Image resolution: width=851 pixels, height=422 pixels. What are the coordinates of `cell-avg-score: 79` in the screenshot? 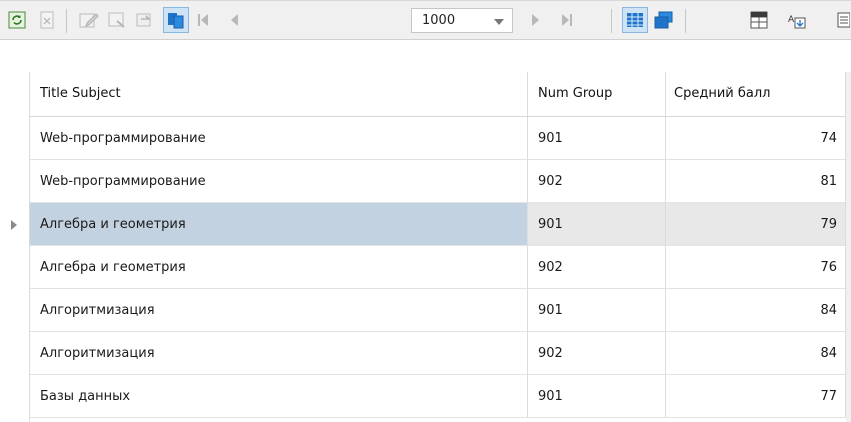 It's located at (756, 224).